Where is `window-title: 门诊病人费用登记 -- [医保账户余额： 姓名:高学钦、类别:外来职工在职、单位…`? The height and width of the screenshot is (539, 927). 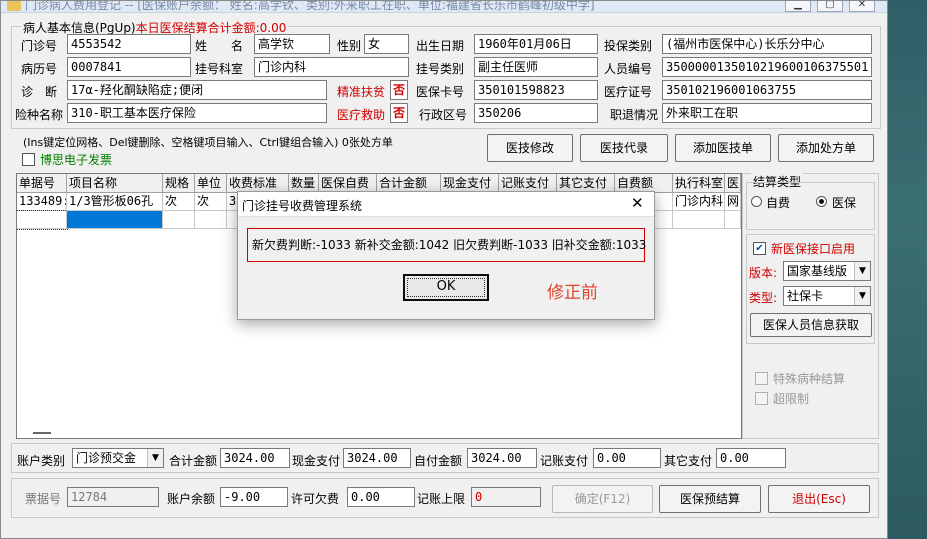 window-title: 门诊病人费用登记 -- [医保账户余额： 姓名:高学钦、类别:外来职工在职、单位… is located at coordinates (310, 6).